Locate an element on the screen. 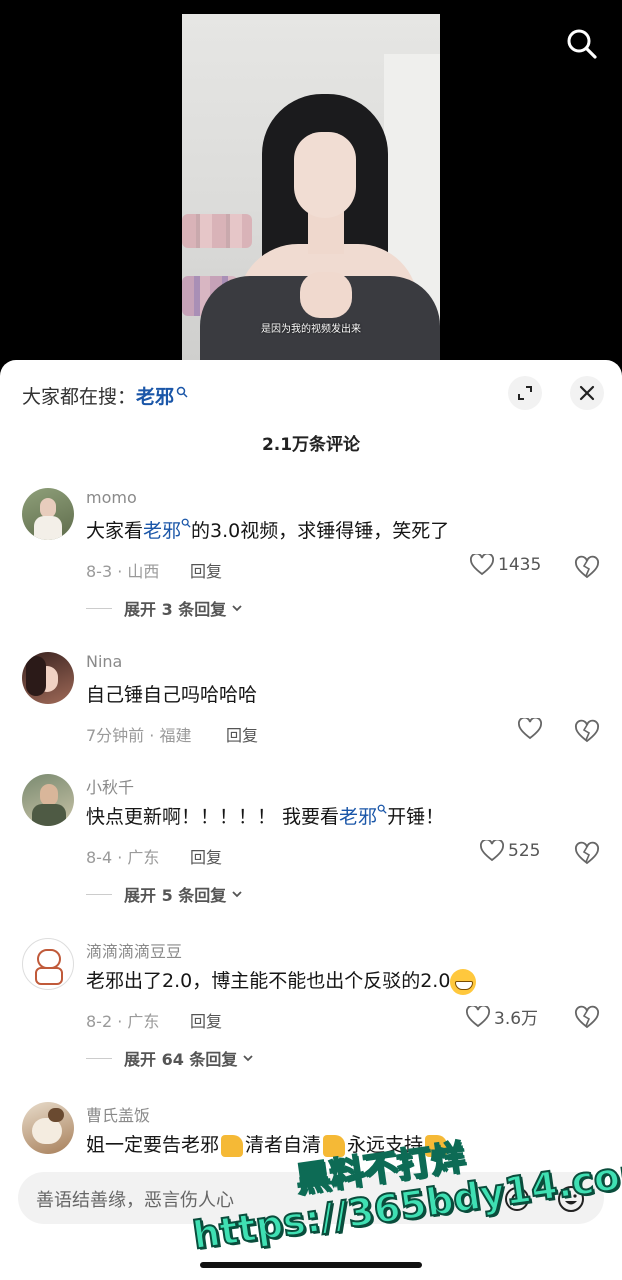 Image resolution: width=622 pixels, height=1280 pixels. comment-text: 快点更新啊！！！！！ 我要看老邪 开锤！ is located at coordinates (265, 815).